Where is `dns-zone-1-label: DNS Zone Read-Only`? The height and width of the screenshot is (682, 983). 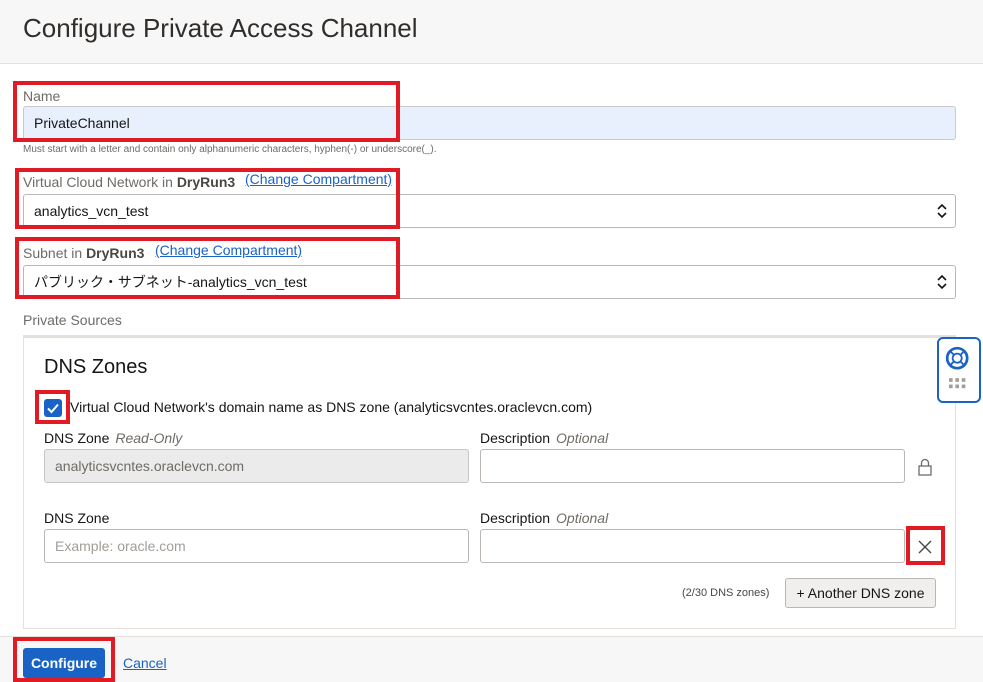 dns-zone-1-label: DNS Zone Read-Only is located at coordinates (113, 438).